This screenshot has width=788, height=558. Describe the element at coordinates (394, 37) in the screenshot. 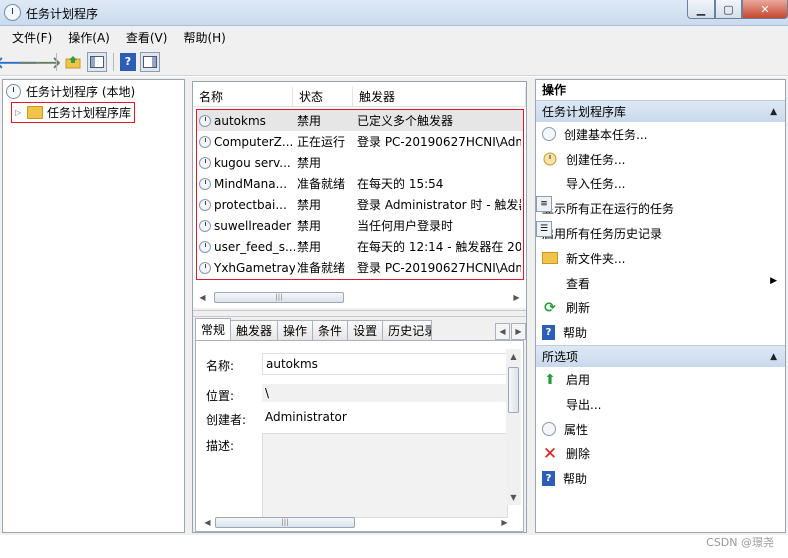

I see `menu-bar: 文件(F) 操作(A) 查看(V) 帮助(H)` at that location.